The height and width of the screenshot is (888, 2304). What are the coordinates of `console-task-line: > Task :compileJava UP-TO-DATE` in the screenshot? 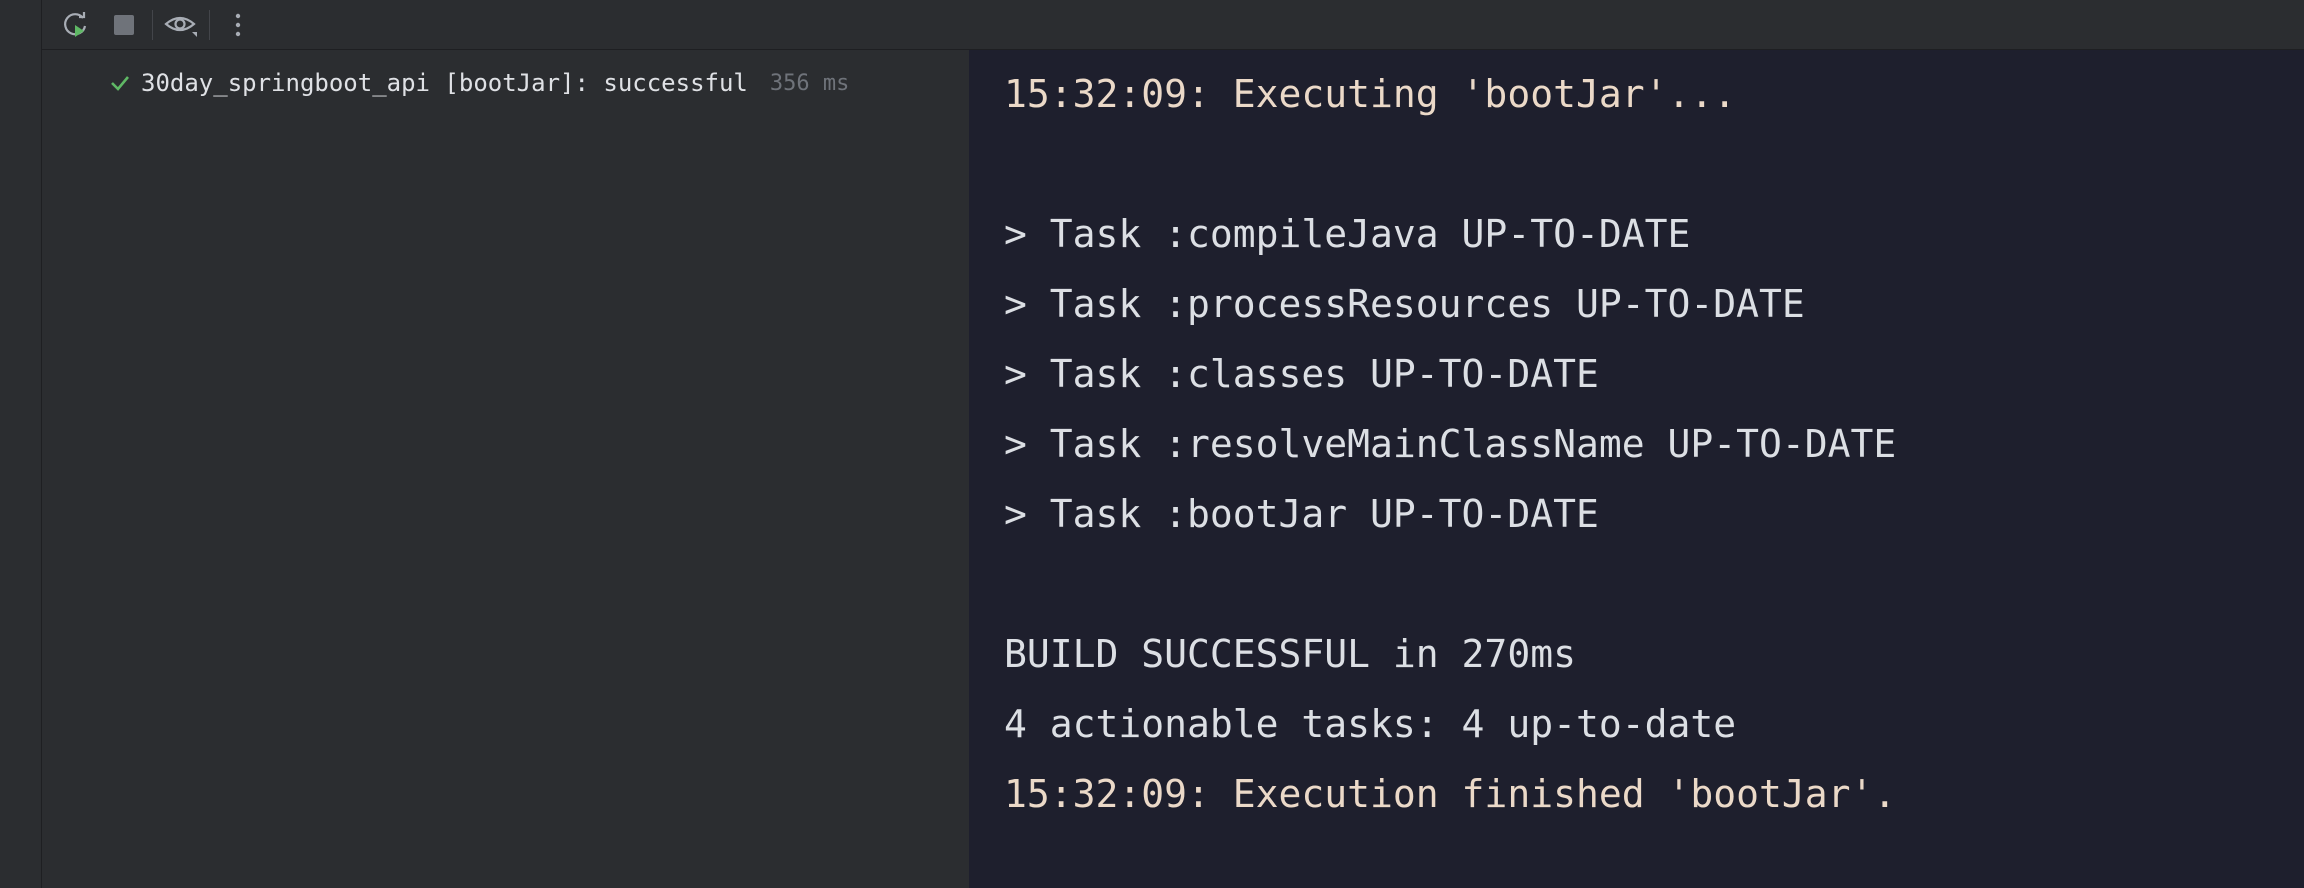 It's located at (1347, 234).